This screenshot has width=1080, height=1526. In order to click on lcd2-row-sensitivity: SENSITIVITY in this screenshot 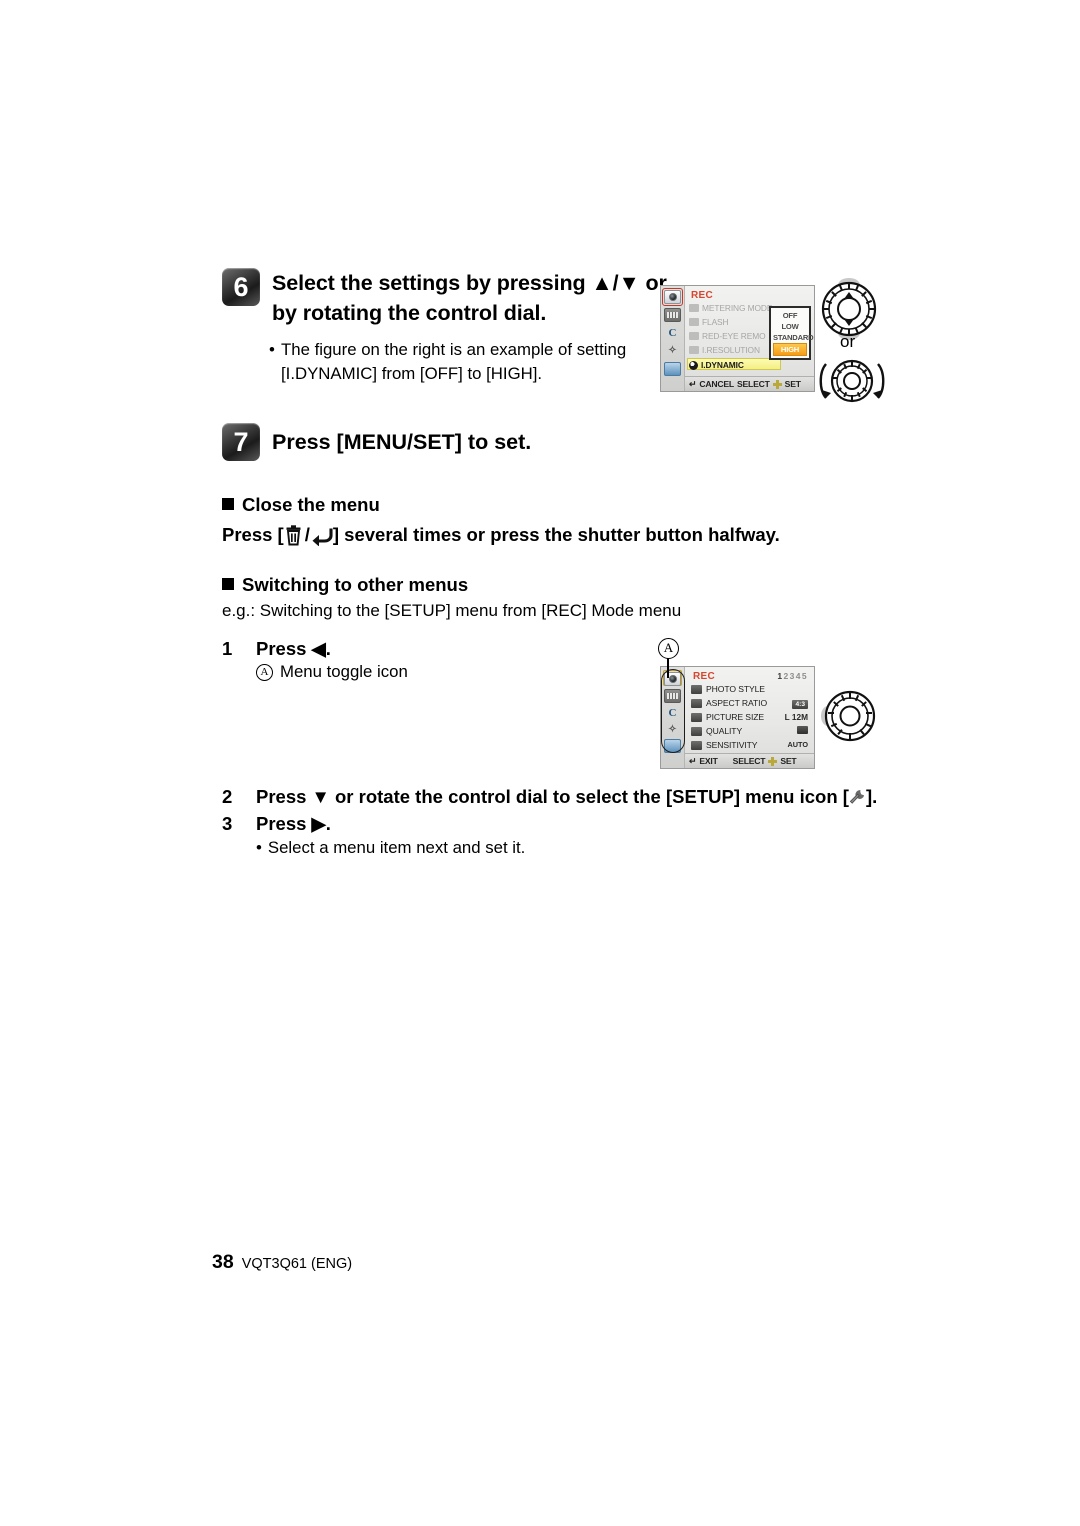, I will do `click(724, 745)`.